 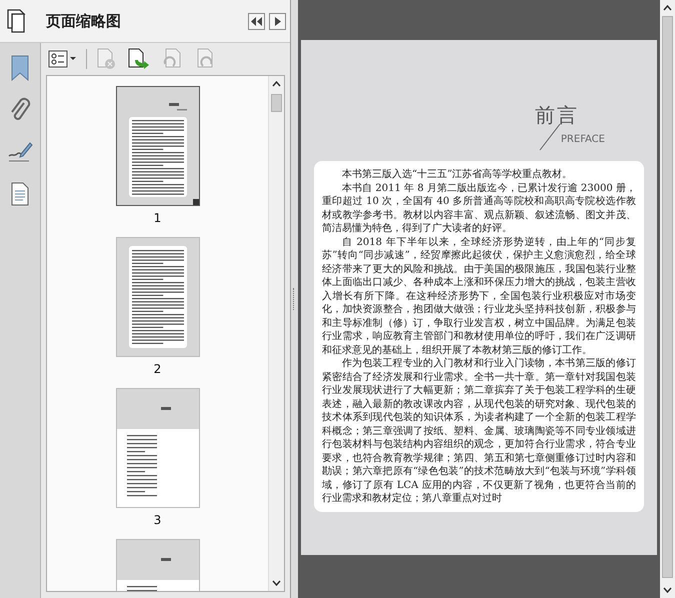 What do you see at coordinates (20, 194) in the screenshot?
I see `document-icon` at bounding box center [20, 194].